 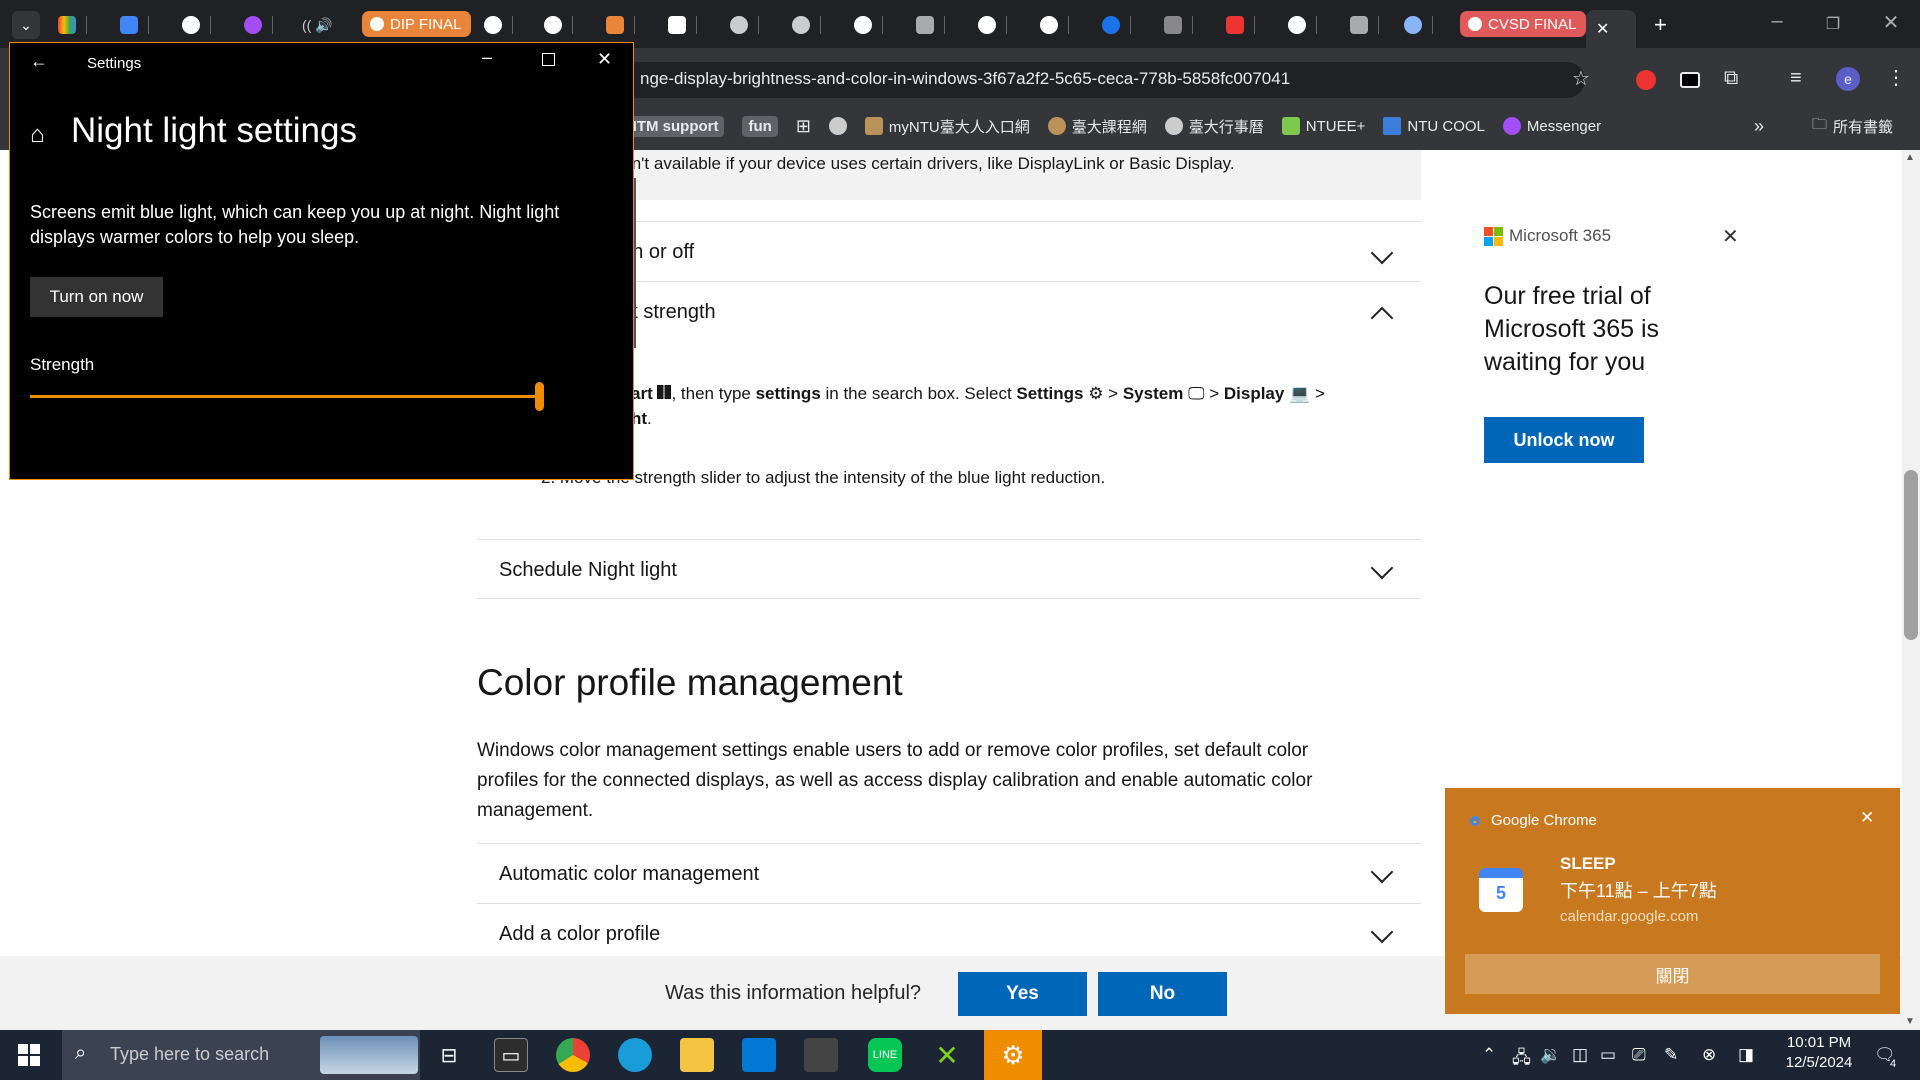 What do you see at coordinates (1240, 25) in the screenshot?
I see `tab-image` at bounding box center [1240, 25].